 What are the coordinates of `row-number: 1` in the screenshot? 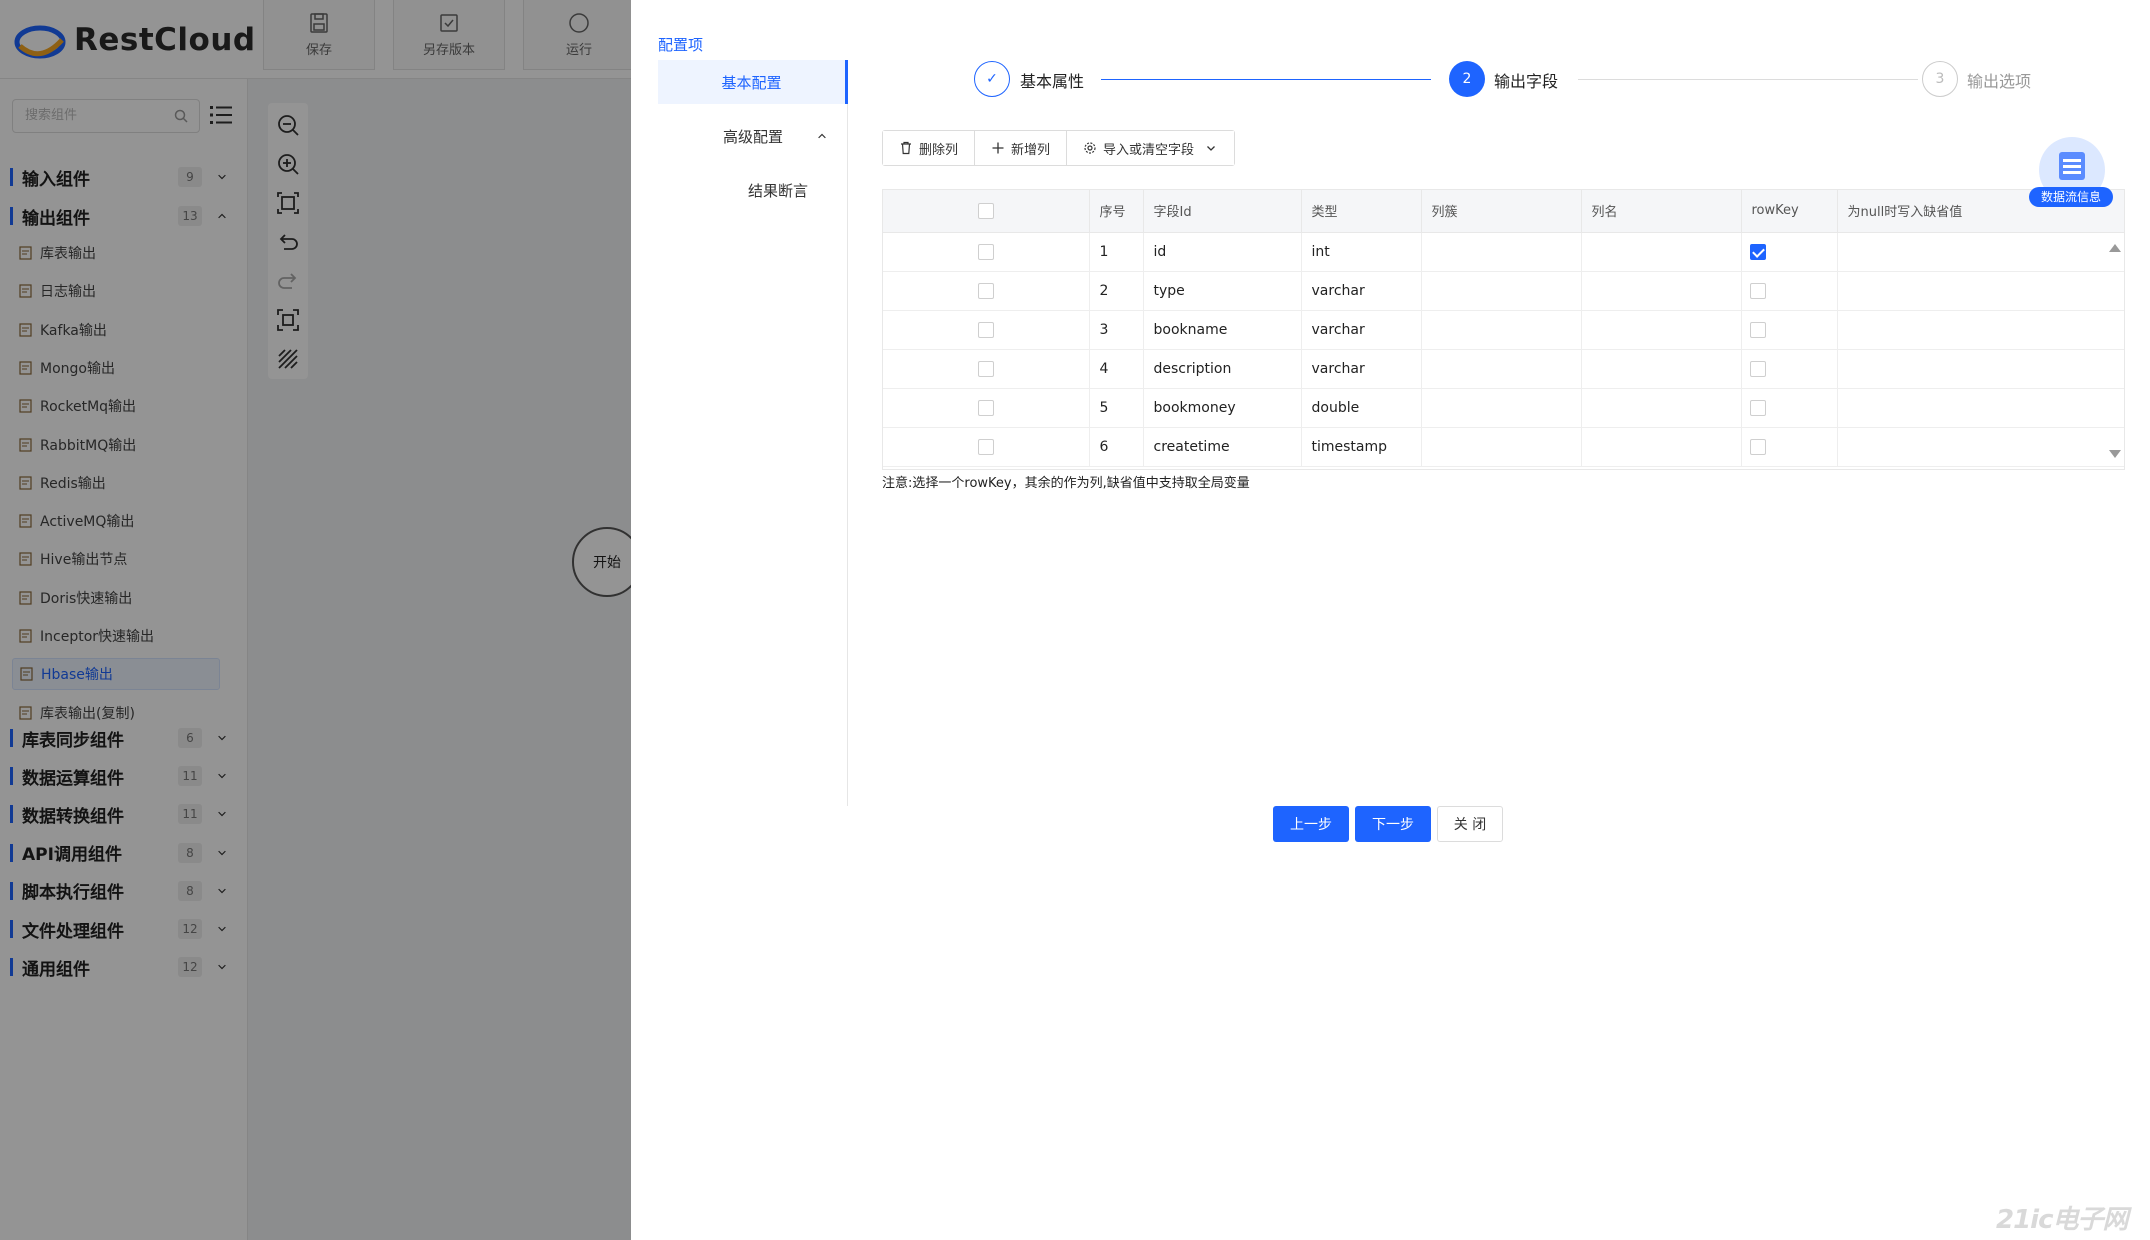 It's located at (1116, 252).